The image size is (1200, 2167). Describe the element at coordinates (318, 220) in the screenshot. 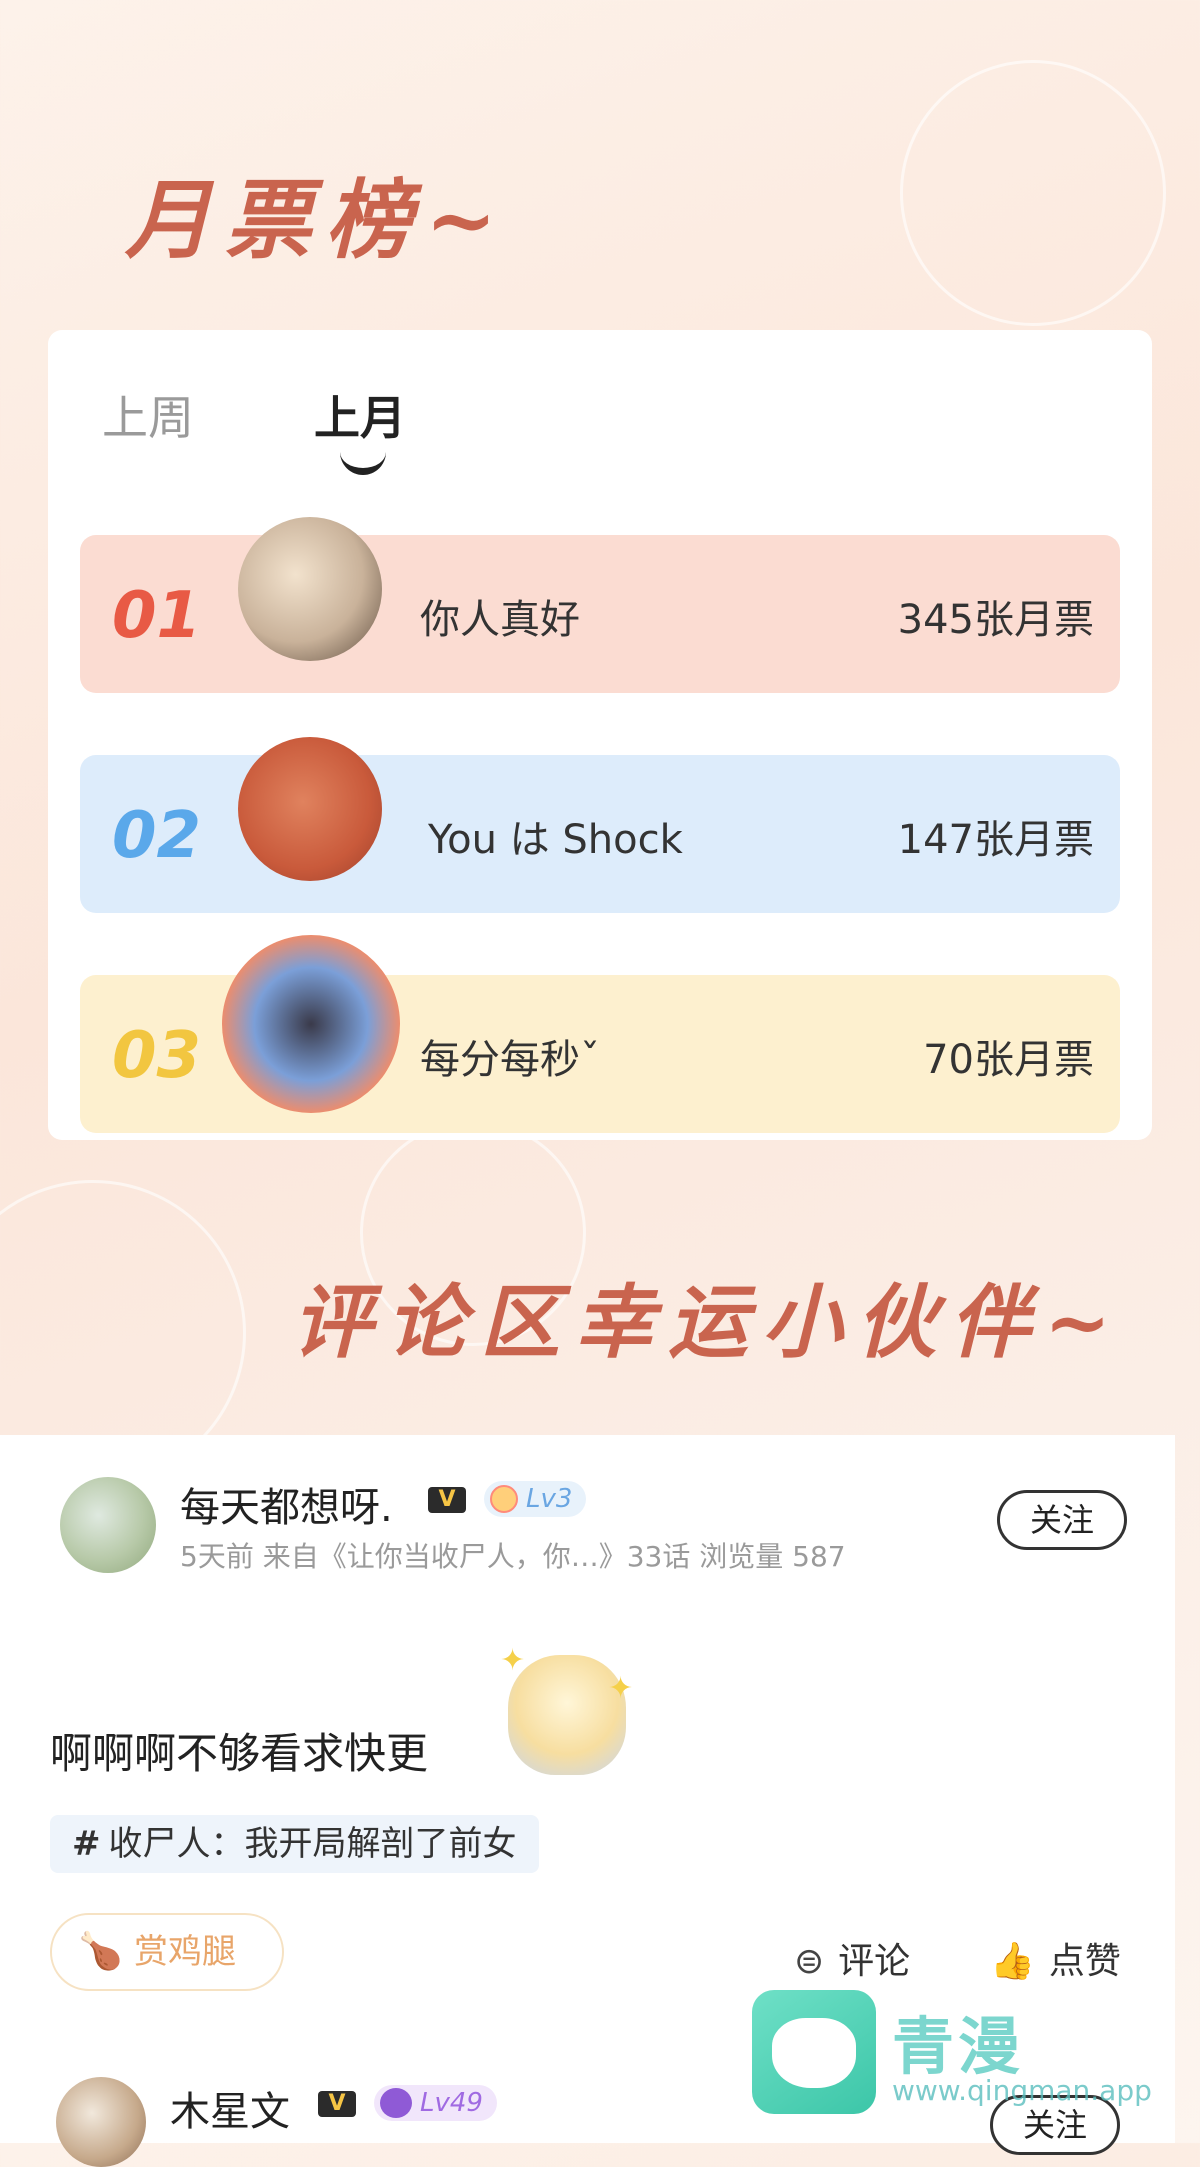

I see `monthly-ticket-title: 月票榜~` at that location.